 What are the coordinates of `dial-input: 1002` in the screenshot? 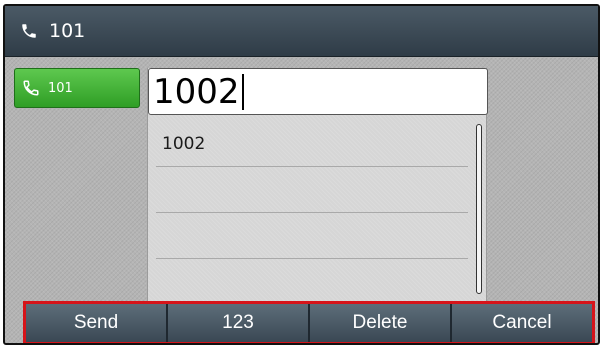 It's located at (318, 91).